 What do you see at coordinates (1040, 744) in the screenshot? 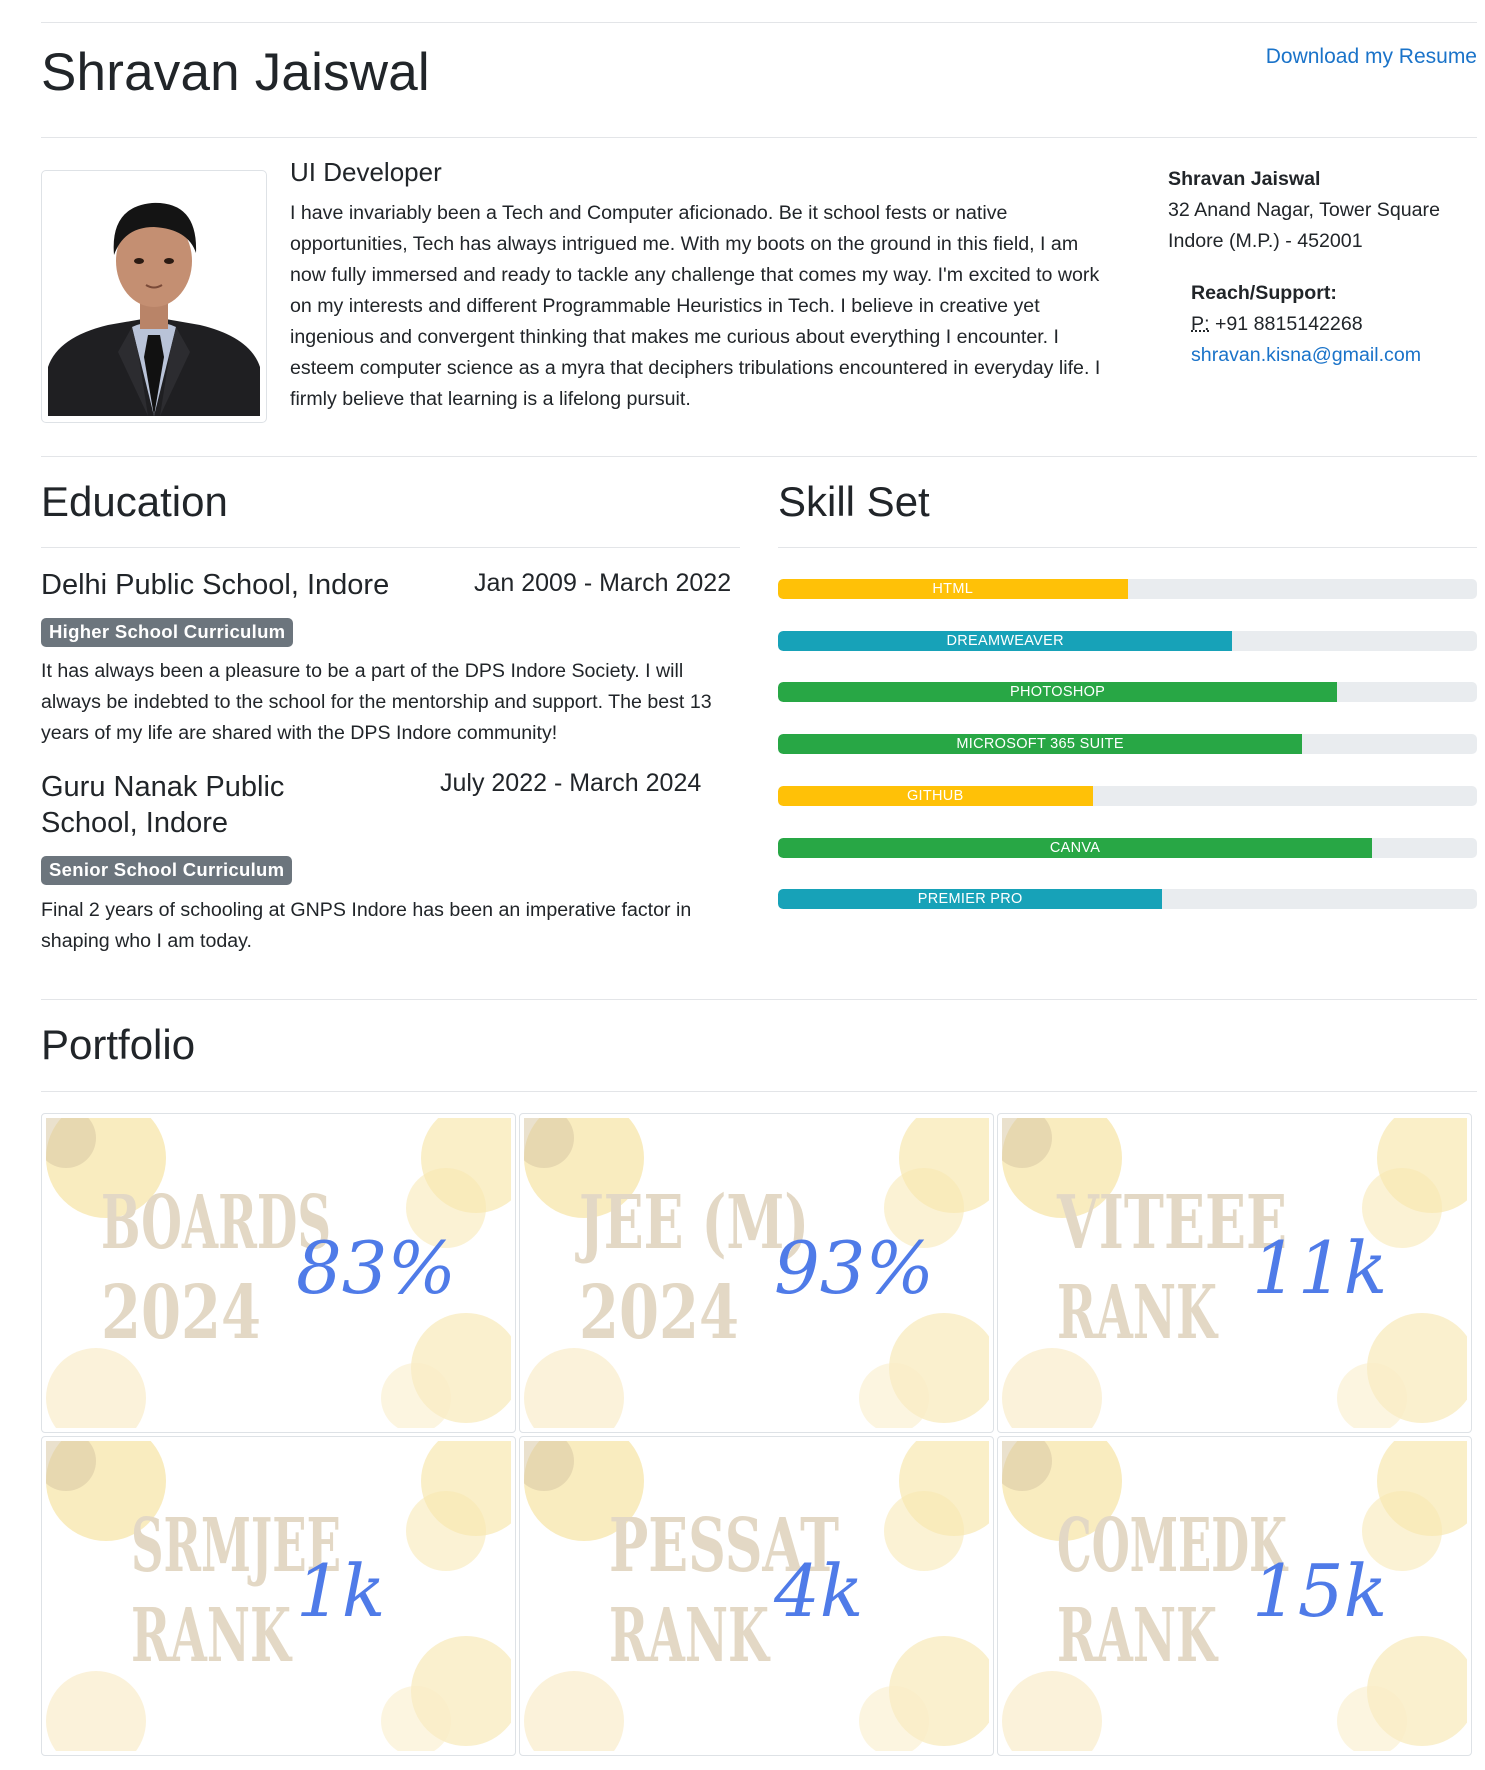
I see `skill-progress-fill: MICROSOFT 365 SUITE` at bounding box center [1040, 744].